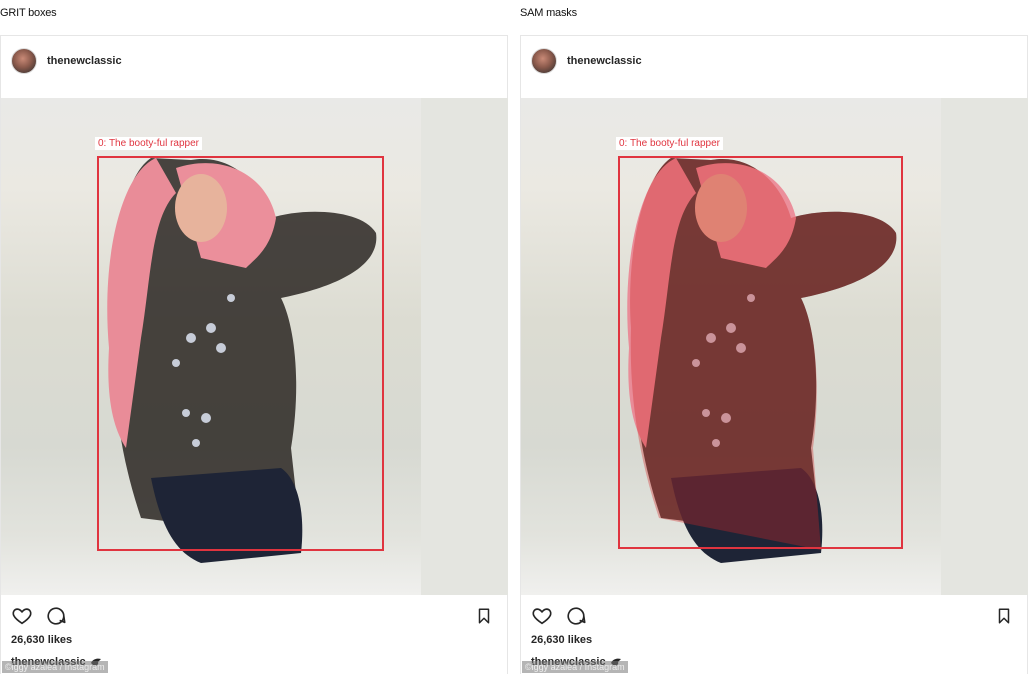 The image size is (1028, 674). What do you see at coordinates (28, 13) in the screenshot?
I see `panel-caption: GRIT boxes` at bounding box center [28, 13].